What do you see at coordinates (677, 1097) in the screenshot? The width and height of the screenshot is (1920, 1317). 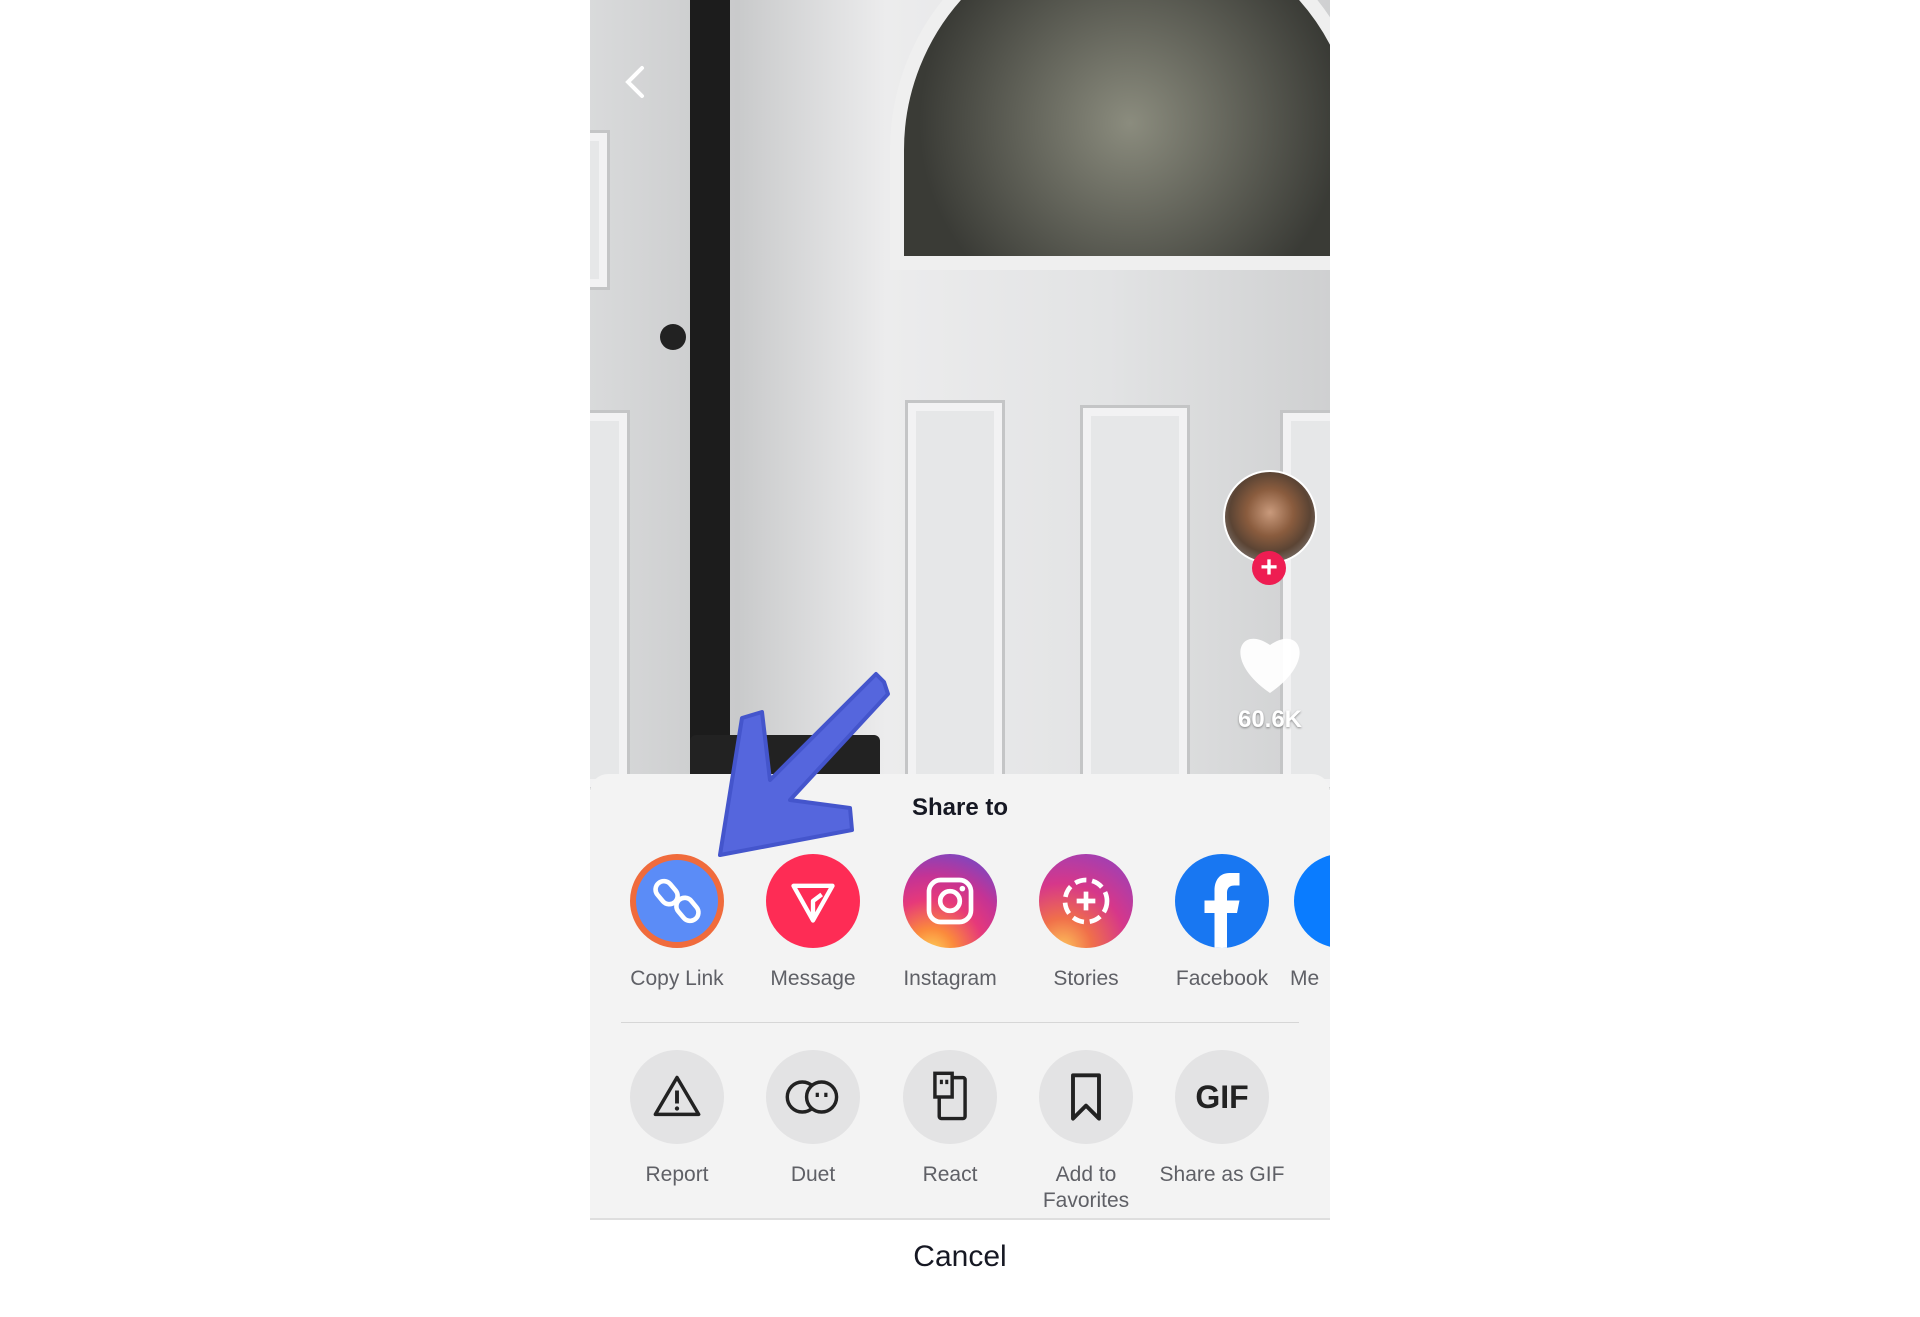 I see `warning-icon` at bounding box center [677, 1097].